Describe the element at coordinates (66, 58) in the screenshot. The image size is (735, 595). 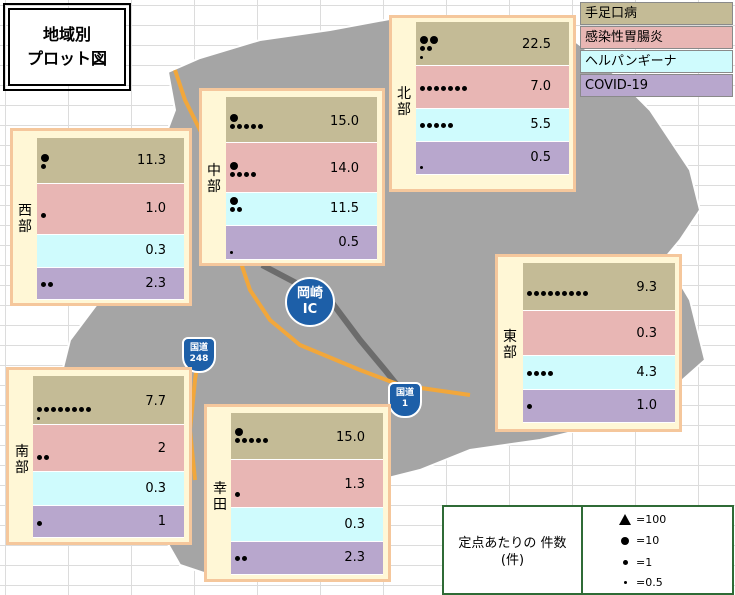
I see `title-line-2: プロット図` at that location.